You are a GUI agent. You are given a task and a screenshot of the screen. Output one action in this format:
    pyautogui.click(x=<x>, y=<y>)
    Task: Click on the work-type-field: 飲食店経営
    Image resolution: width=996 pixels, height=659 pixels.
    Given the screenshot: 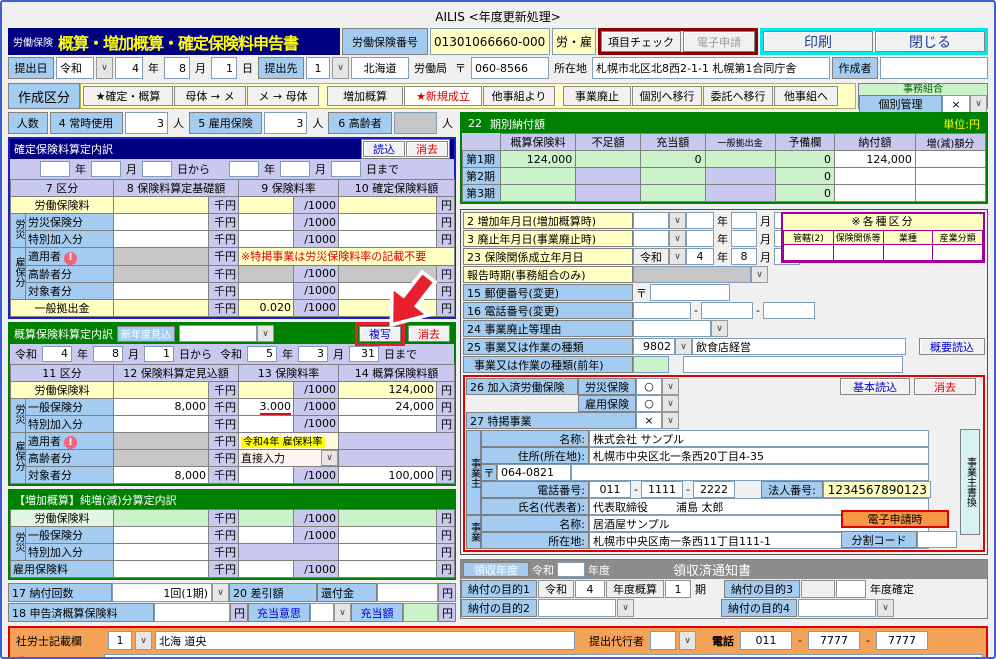 What is the action you would take?
    pyautogui.click(x=799, y=346)
    